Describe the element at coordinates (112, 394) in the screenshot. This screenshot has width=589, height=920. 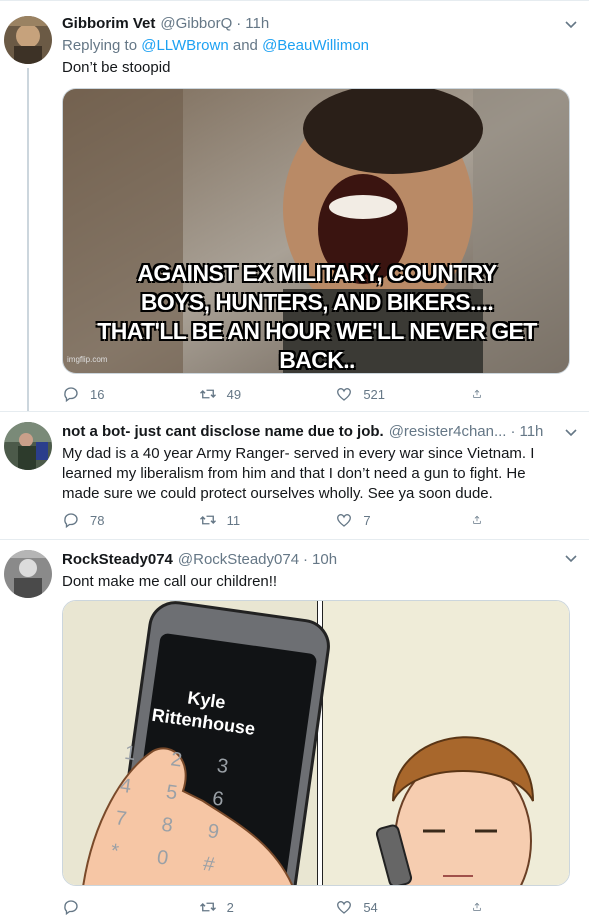
I see `reply-button: 16` at that location.